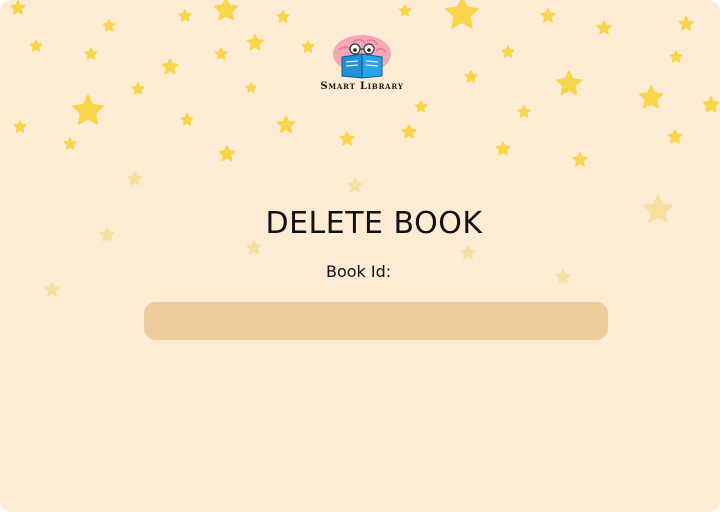  What do you see at coordinates (362, 86) in the screenshot?
I see `app-name: Smart Library` at bounding box center [362, 86].